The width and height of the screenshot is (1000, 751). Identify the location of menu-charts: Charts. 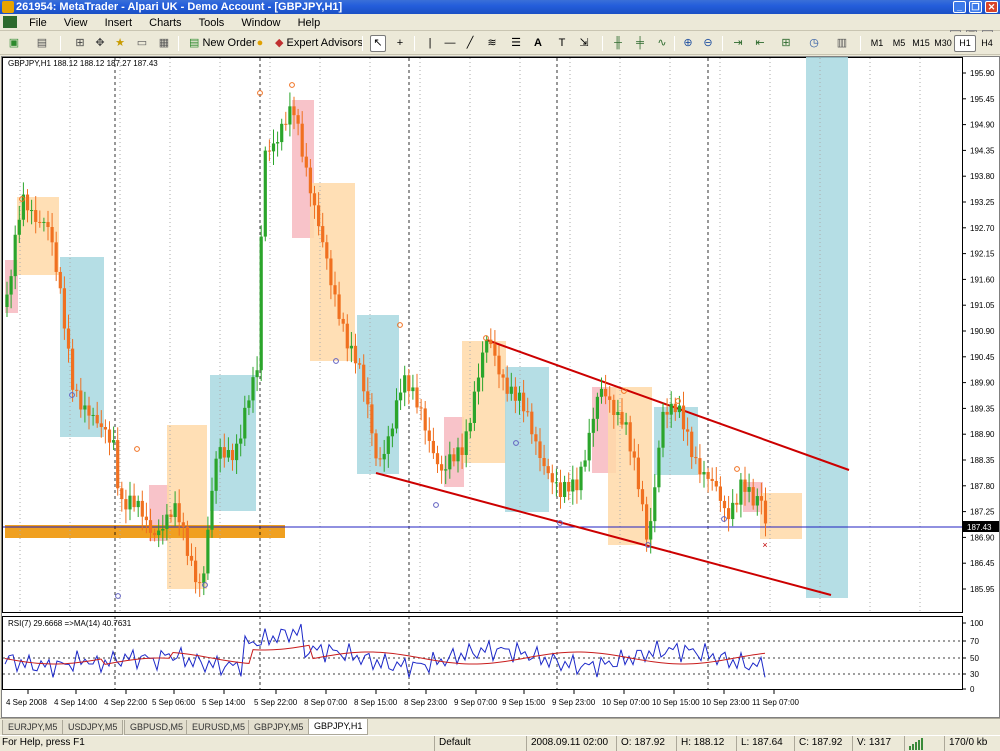
(165, 22).